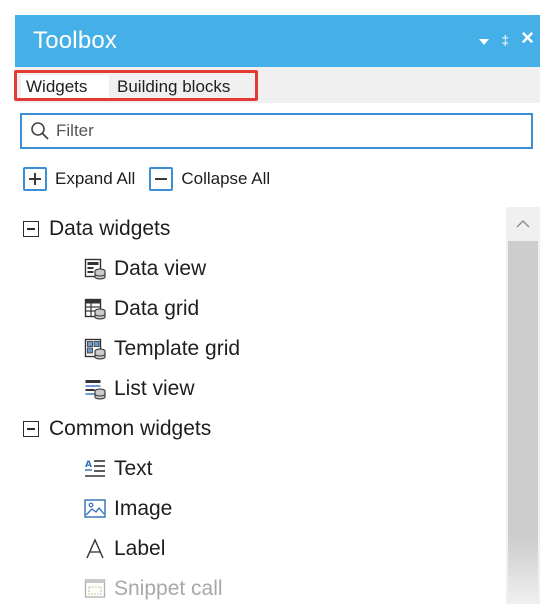 The width and height of the screenshot is (540, 604). Describe the element at coordinates (95, 309) in the screenshot. I see `data-grid-icon` at that location.